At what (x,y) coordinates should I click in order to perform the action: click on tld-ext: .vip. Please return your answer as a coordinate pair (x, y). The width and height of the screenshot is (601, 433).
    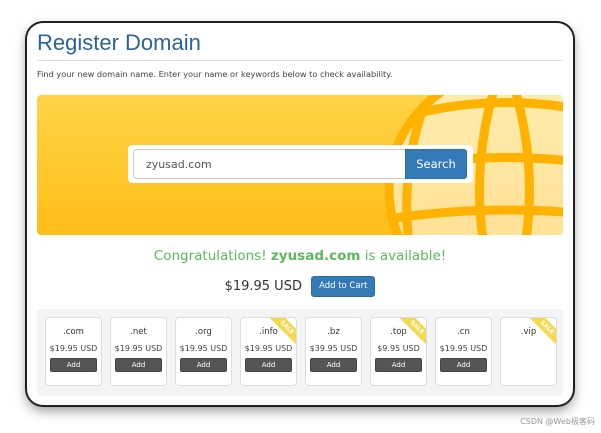
    Looking at the image, I should click on (528, 332).